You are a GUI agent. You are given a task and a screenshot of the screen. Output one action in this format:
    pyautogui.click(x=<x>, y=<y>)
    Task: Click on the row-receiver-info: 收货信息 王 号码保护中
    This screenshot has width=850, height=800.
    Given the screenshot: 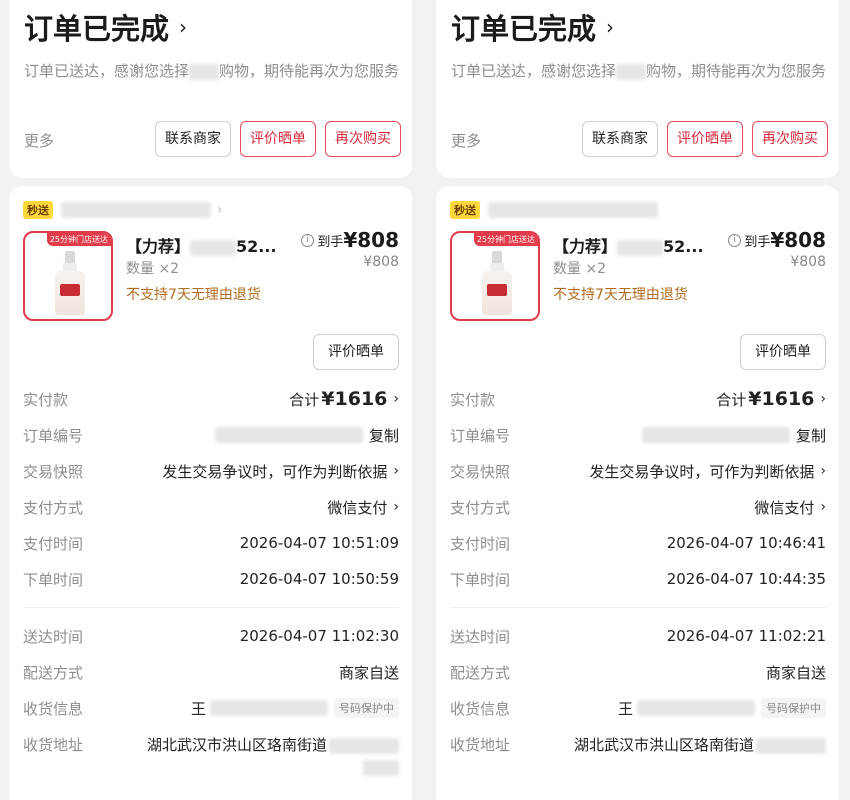 What is the action you would take?
    pyautogui.click(x=210, y=708)
    